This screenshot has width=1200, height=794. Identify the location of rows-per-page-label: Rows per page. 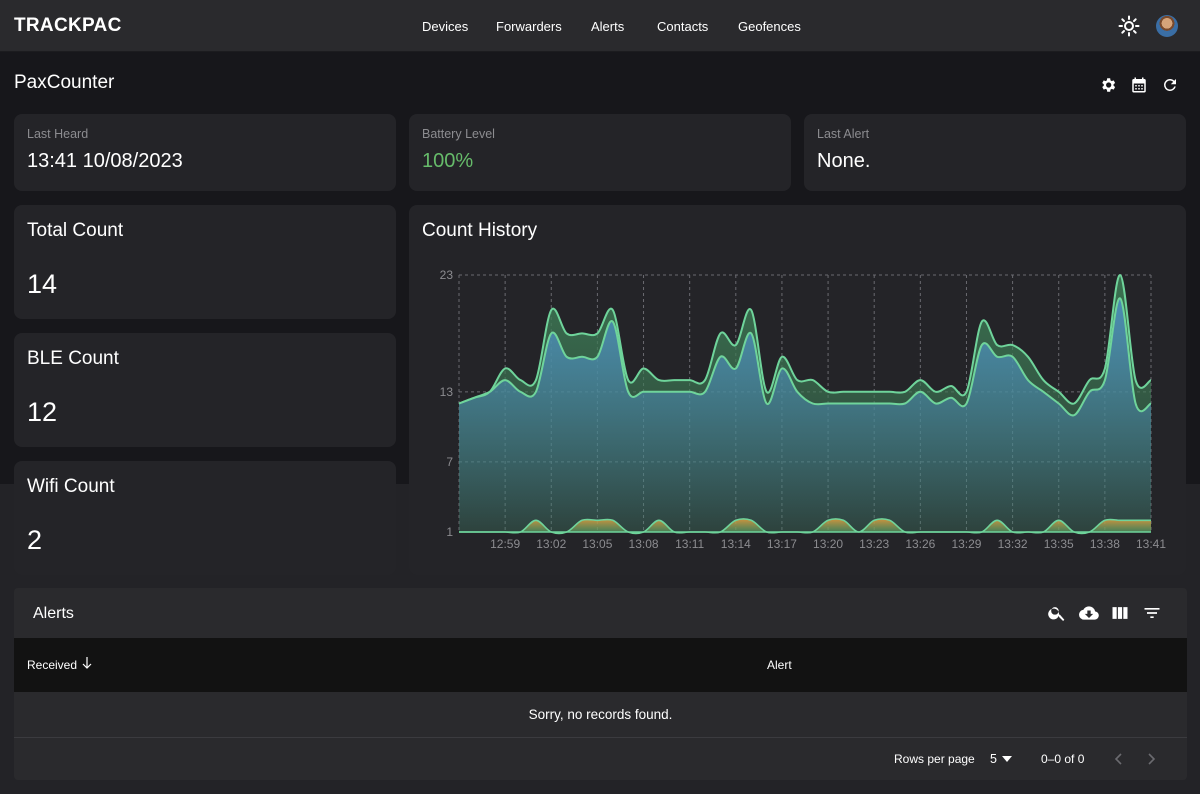
(934, 759).